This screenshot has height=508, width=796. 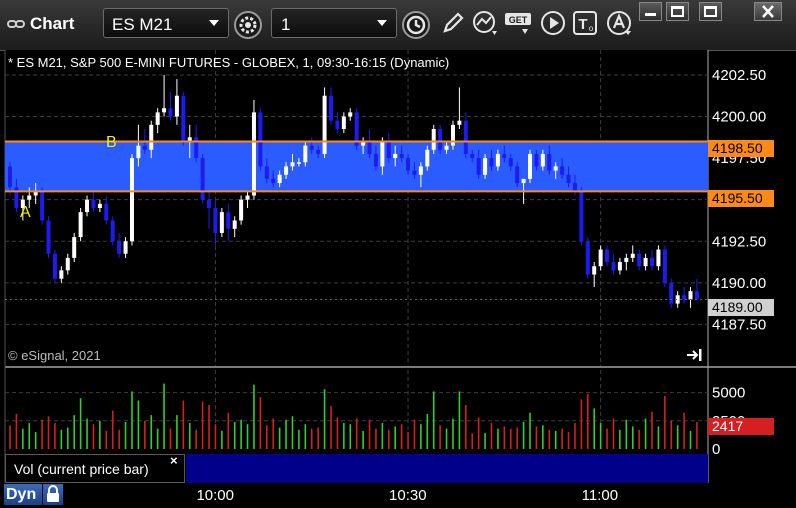 I want to click on vol-y-tick-label: 5000, so click(x=728, y=393).